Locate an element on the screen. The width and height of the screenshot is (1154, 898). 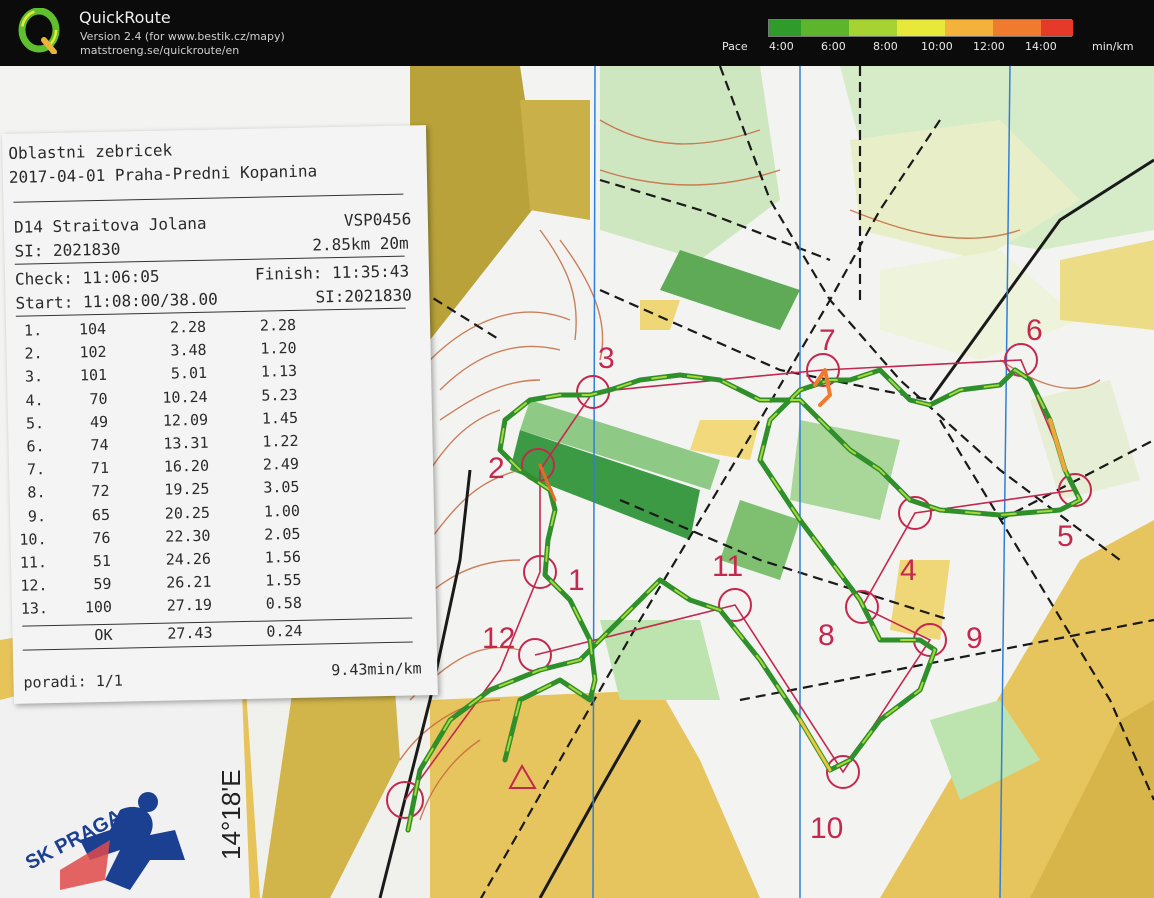
split-cumulative: 27.19 is located at coordinates (189, 606).